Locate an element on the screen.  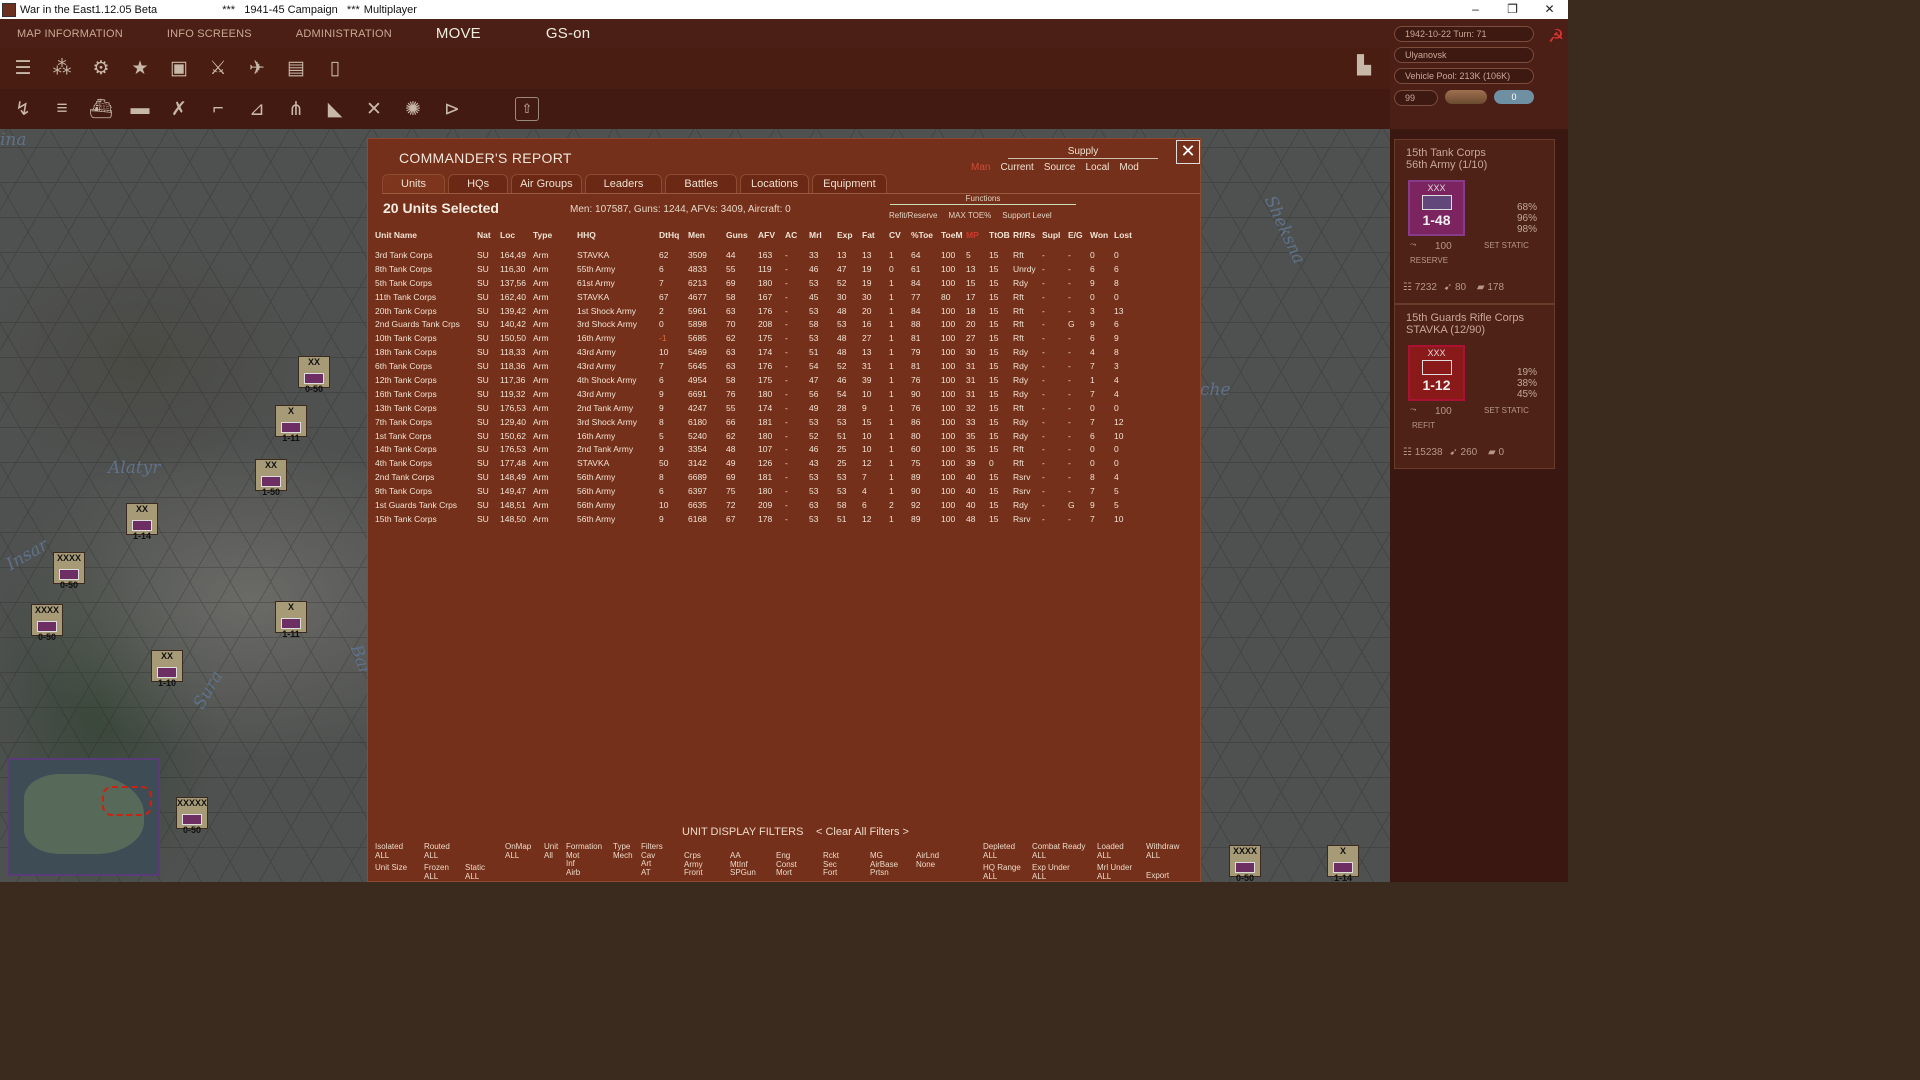
paradrop-icon: ⋔ is located at coordinates (296, 109).